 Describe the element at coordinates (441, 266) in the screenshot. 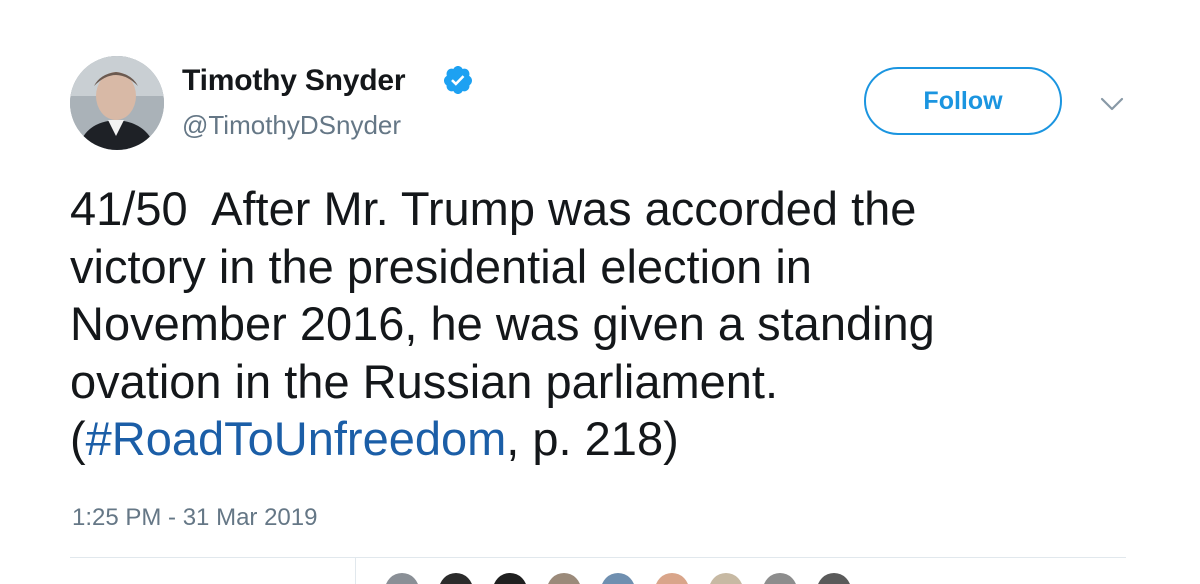

I see `tweet-text-line: victory in the presidential election in` at that location.